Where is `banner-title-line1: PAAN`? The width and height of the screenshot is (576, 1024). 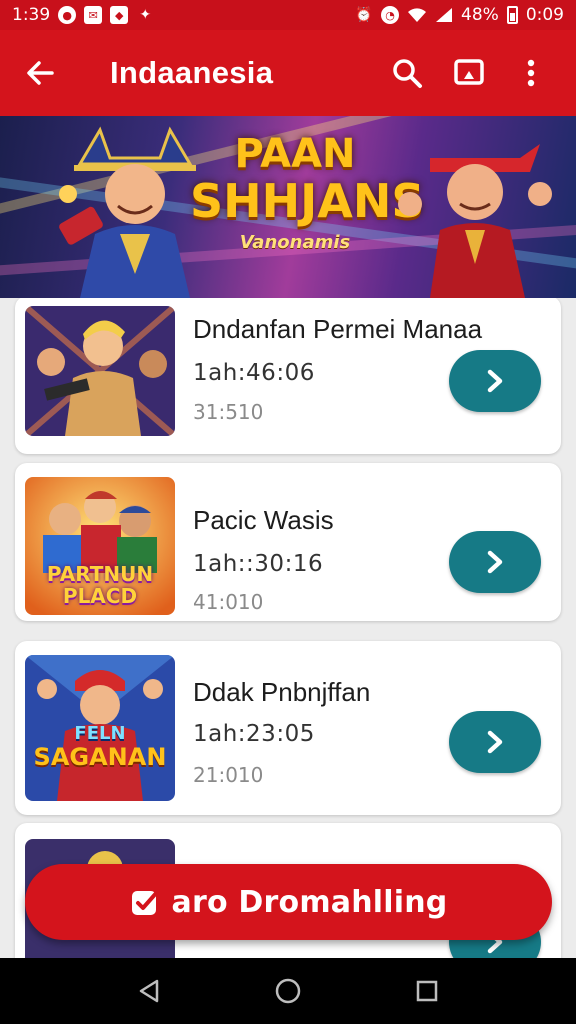 banner-title-line1: PAAN is located at coordinates (295, 154).